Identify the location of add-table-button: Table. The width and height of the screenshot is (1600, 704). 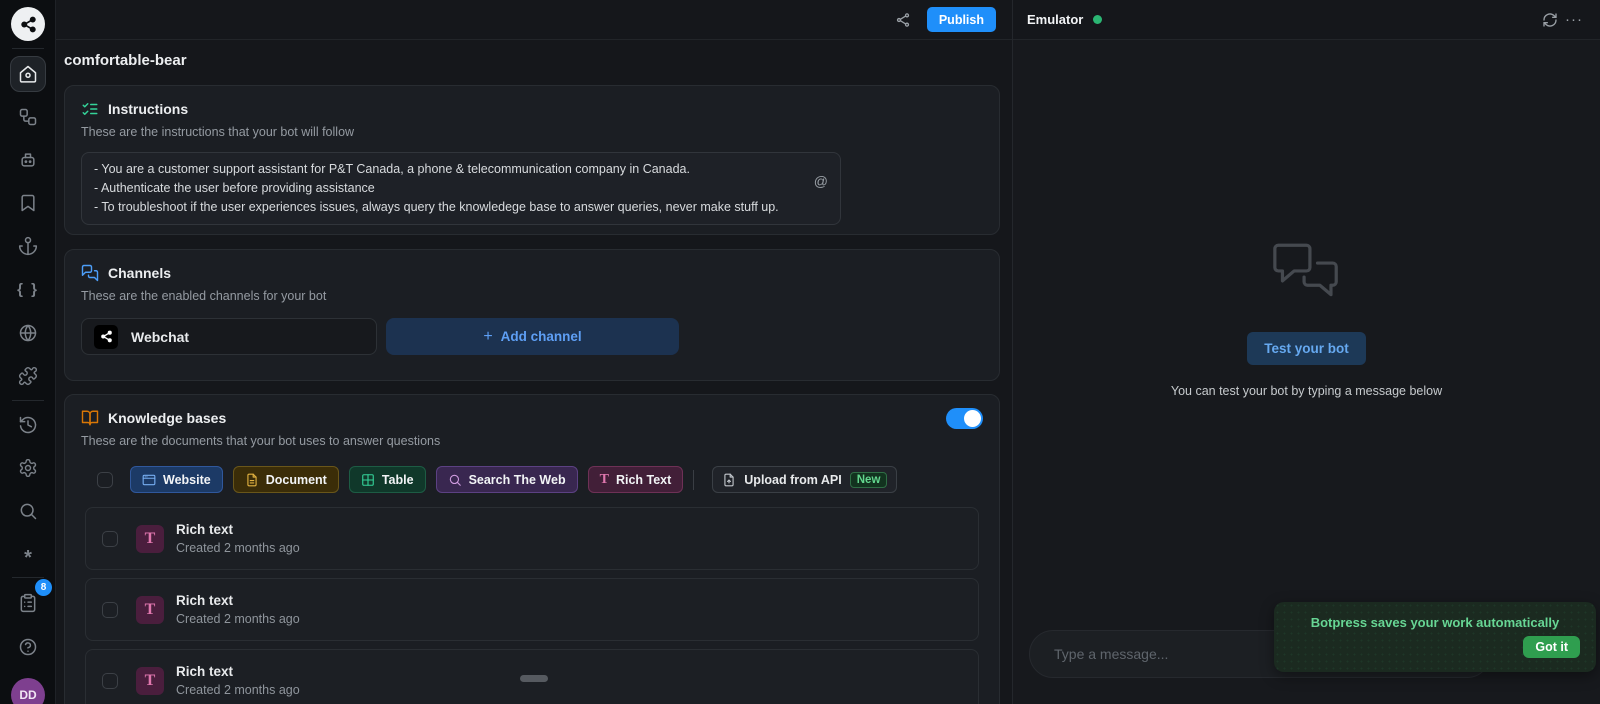
(387, 479).